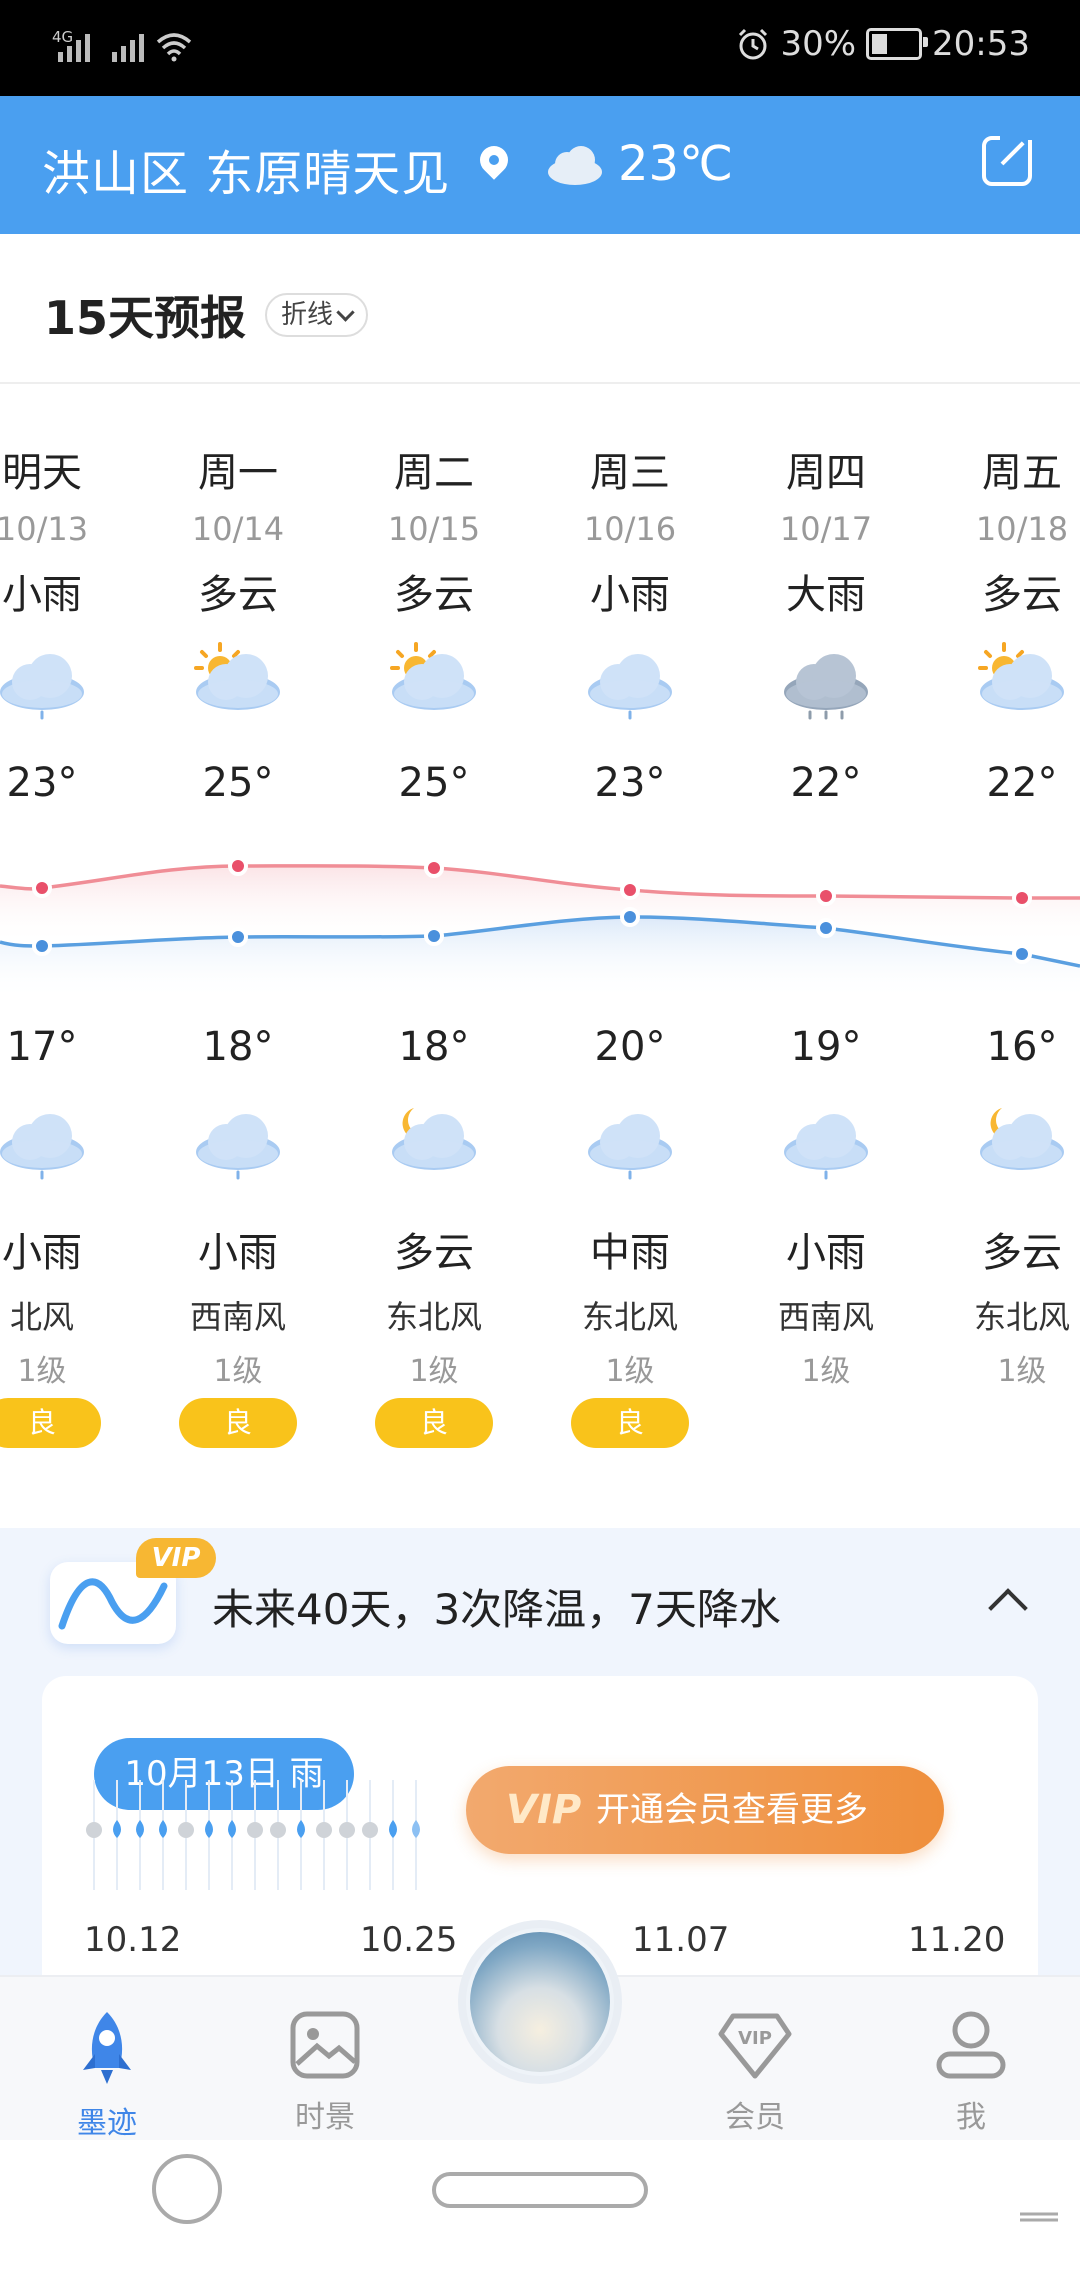  I want to click on vip-upgrade-button: VIP 开通会员查看更多, so click(705, 1810).